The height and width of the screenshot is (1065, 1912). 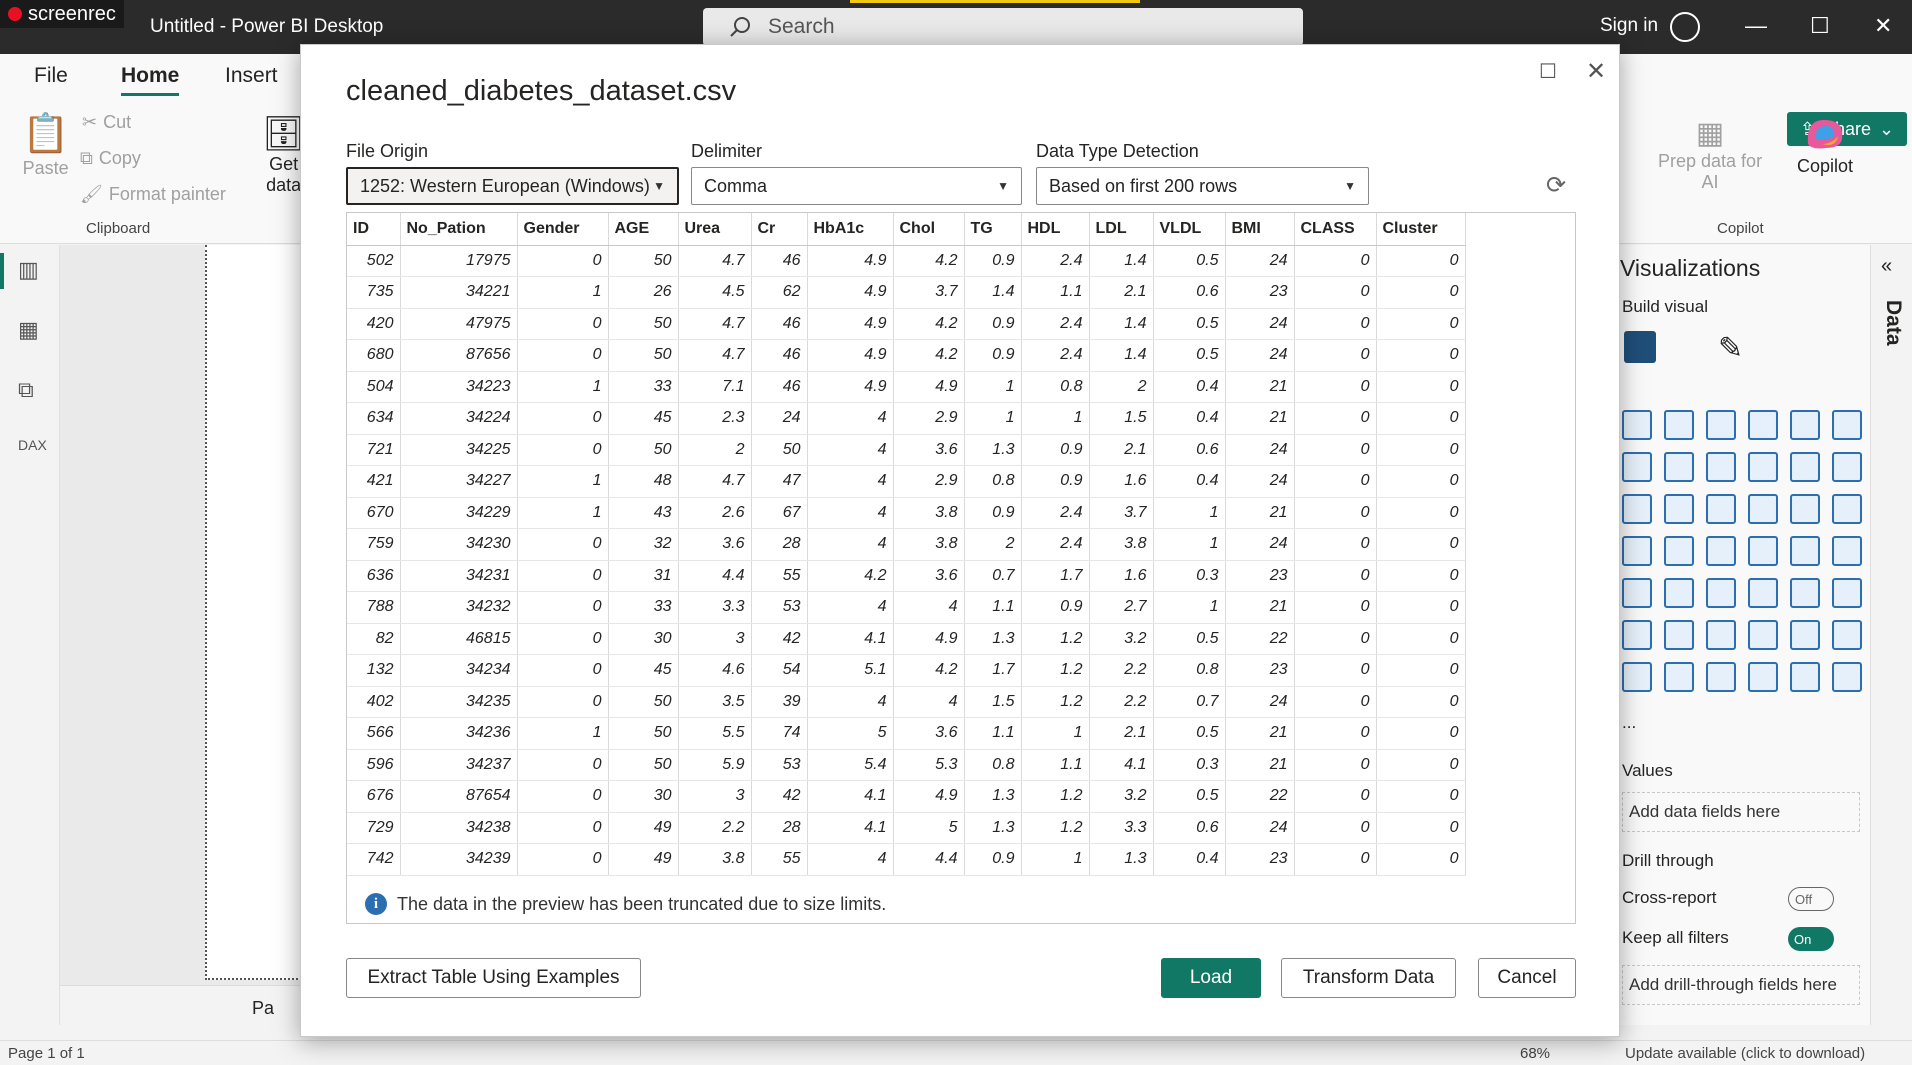 What do you see at coordinates (1721, 677) in the screenshot?
I see `button-slicer-icon` at bounding box center [1721, 677].